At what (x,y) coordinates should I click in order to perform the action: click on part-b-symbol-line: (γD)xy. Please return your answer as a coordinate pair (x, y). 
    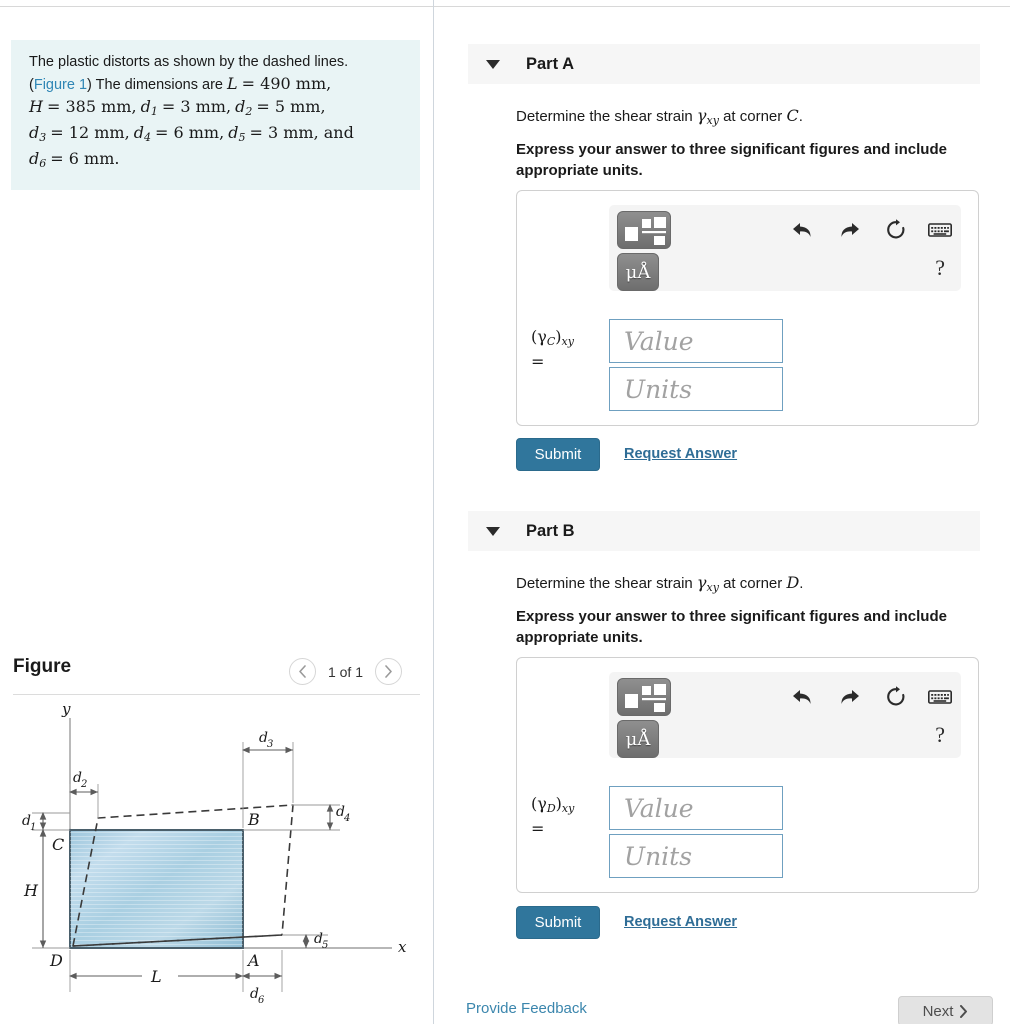
    Looking at the image, I should click on (552, 806).